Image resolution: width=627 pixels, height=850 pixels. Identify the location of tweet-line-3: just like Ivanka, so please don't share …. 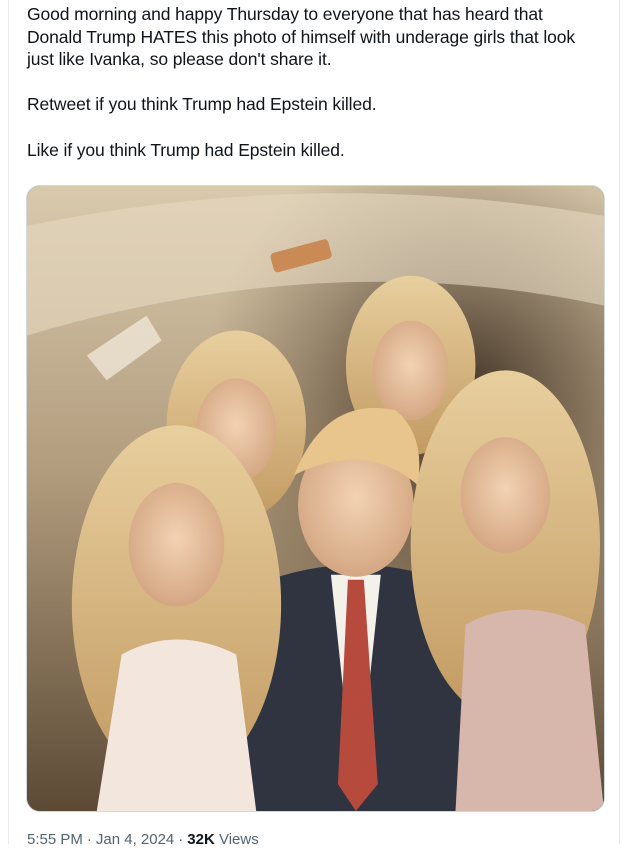
(179, 59).